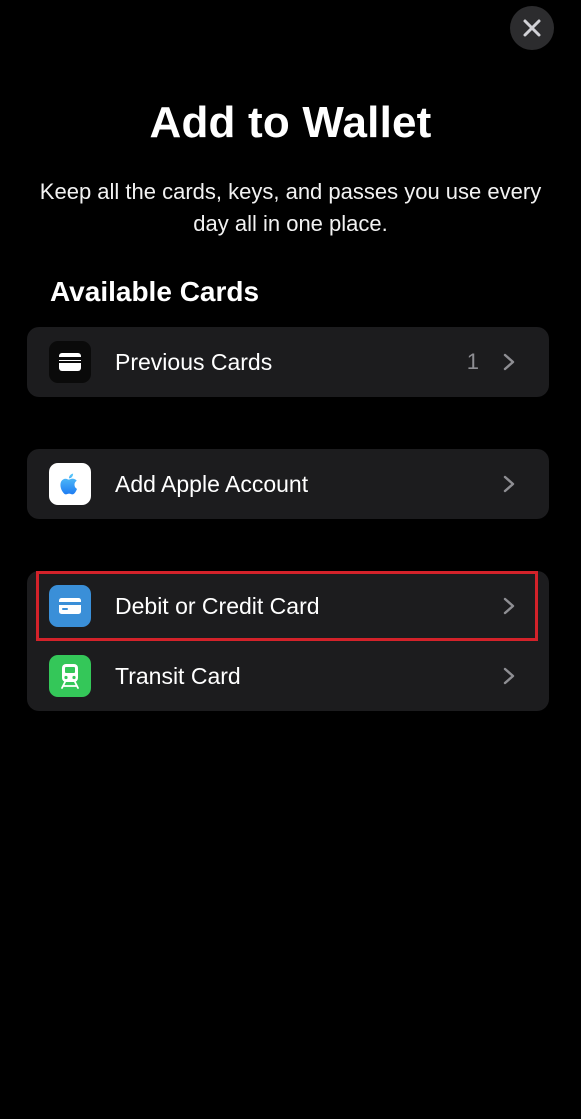  What do you see at coordinates (70, 484) in the screenshot?
I see `apple-icon` at bounding box center [70, 484].